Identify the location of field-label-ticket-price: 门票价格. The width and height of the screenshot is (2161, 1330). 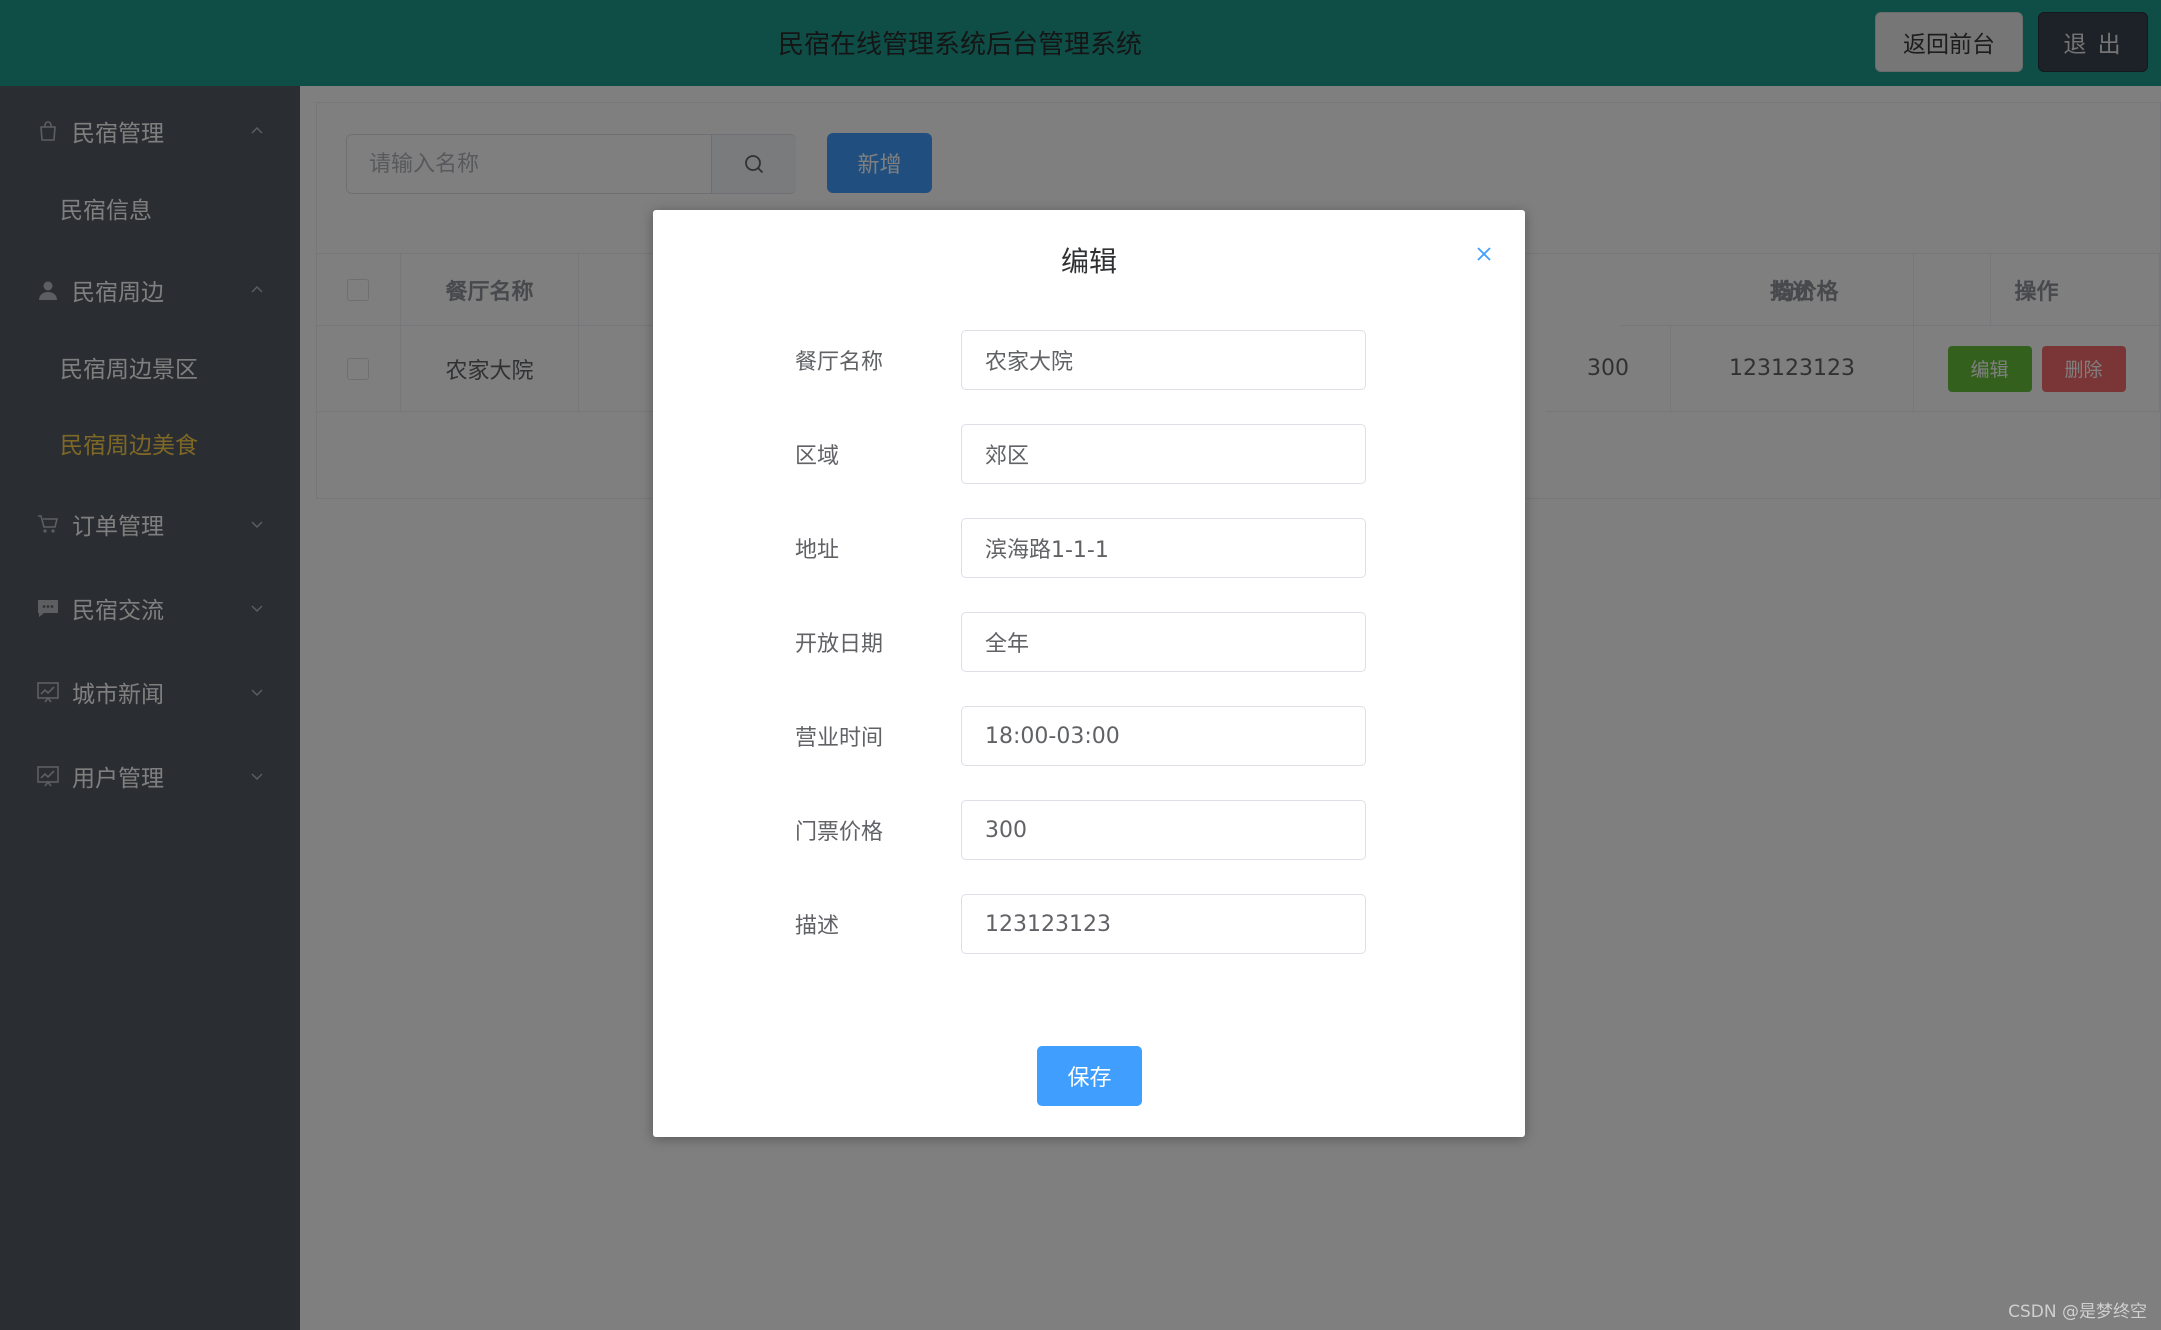
(839, 832).